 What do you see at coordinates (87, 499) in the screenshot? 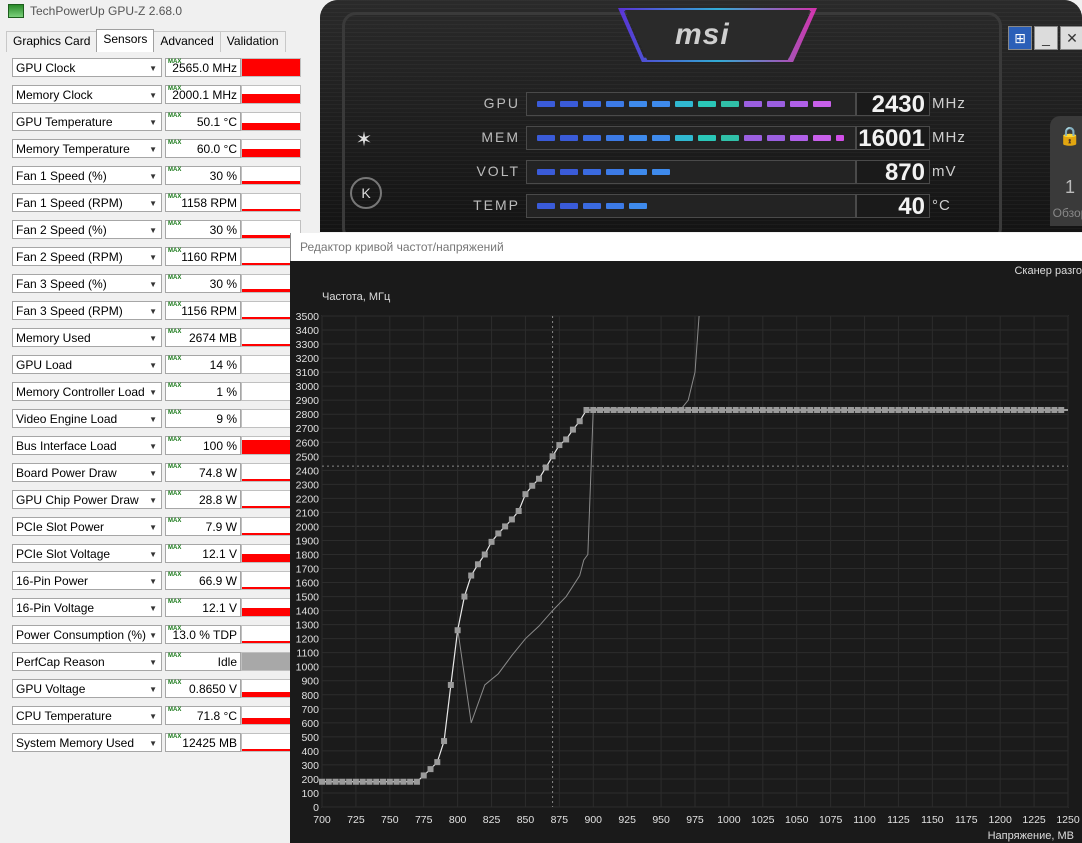
I see `sensor-name-dropdown: GPU Chip Power Draw ▼` at bounding box center [87, 499].